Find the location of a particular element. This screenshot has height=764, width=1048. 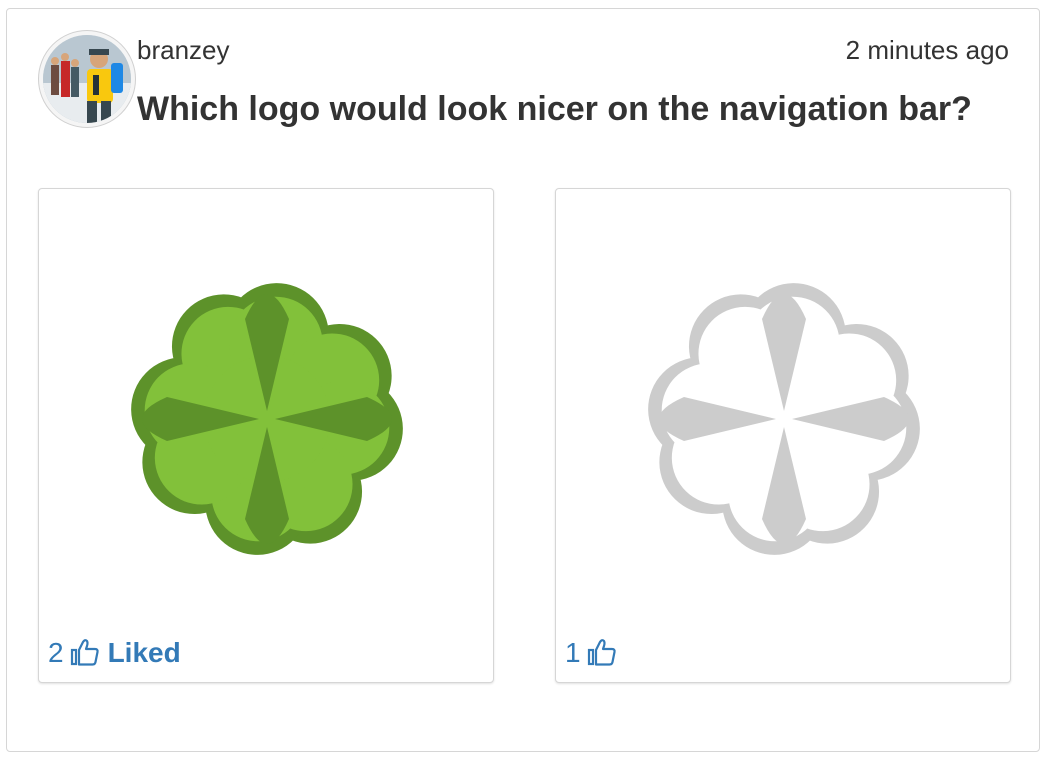

avatar-image is located at coordinates (87, 79).